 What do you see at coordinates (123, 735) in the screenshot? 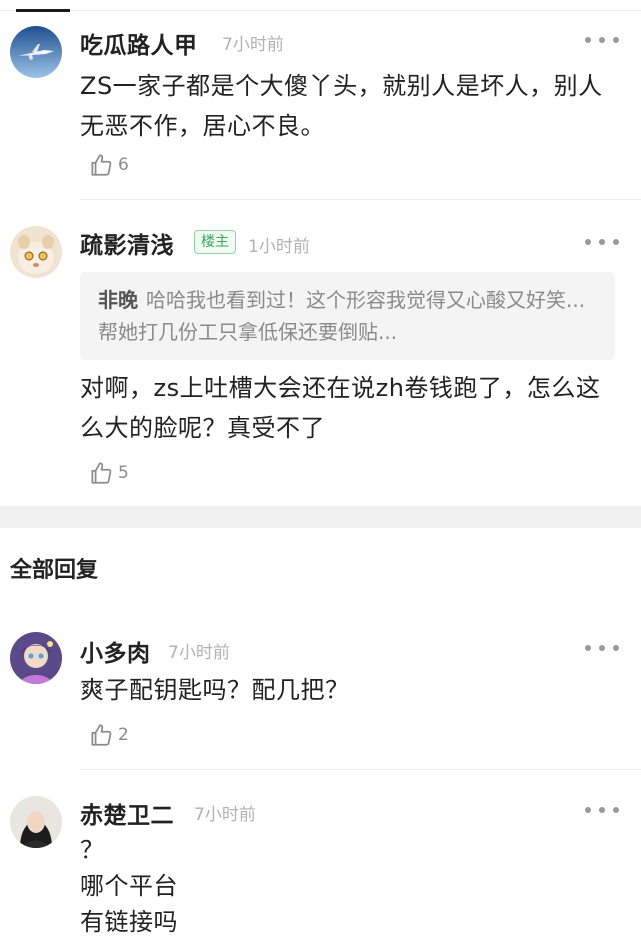
I see `like-count: 2` at bounding box center [123, 735].